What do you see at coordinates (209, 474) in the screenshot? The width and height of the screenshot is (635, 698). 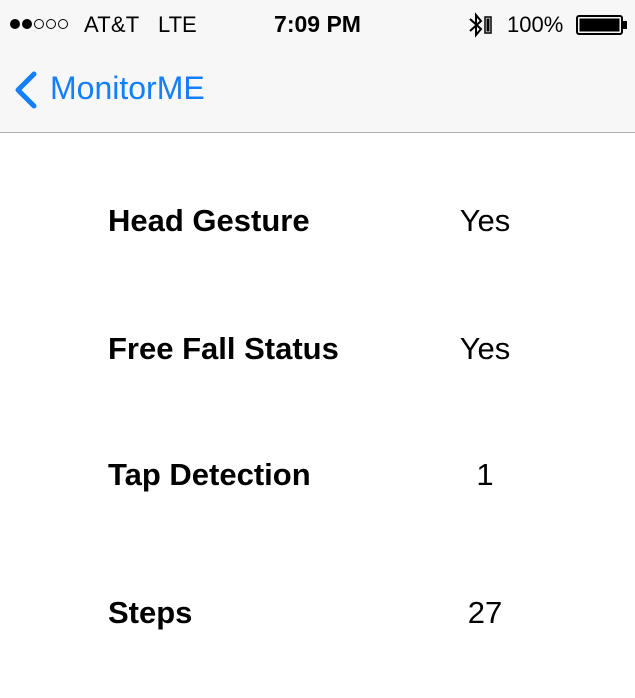 I see `row-label: Tap Detection` at bounding box center [209, 474].